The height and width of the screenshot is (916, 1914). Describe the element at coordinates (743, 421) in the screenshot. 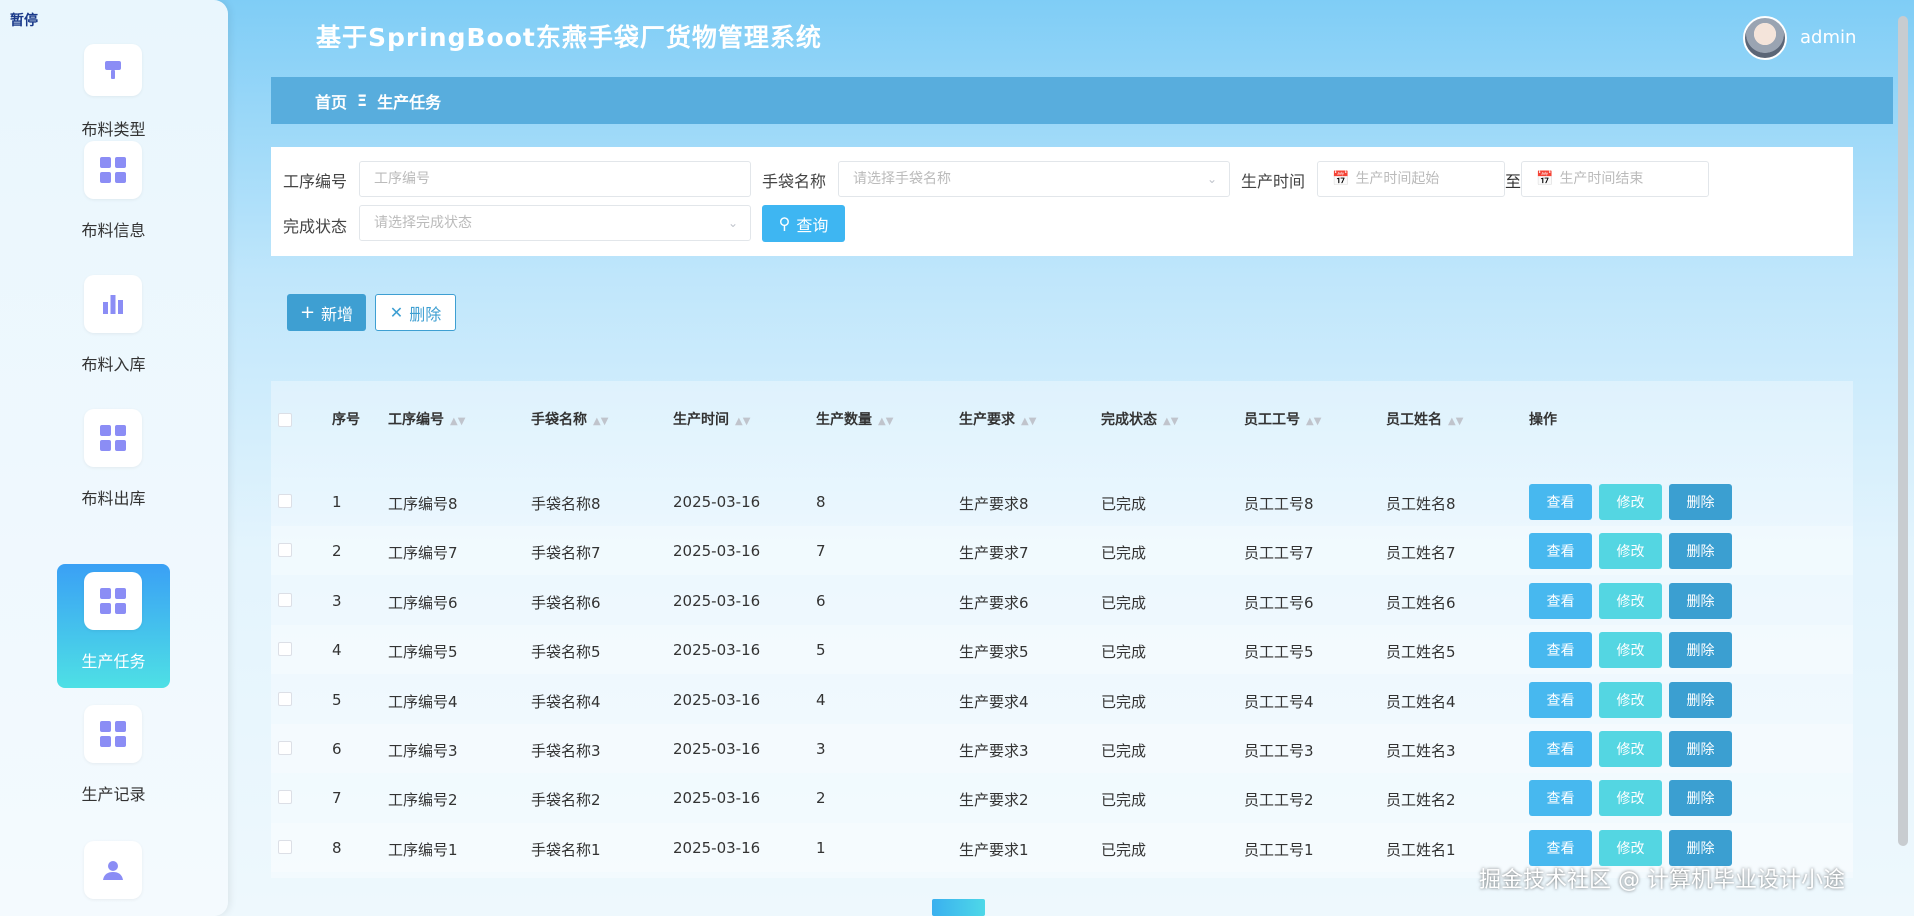

I see `sort-icon: ▲▼` at that location.